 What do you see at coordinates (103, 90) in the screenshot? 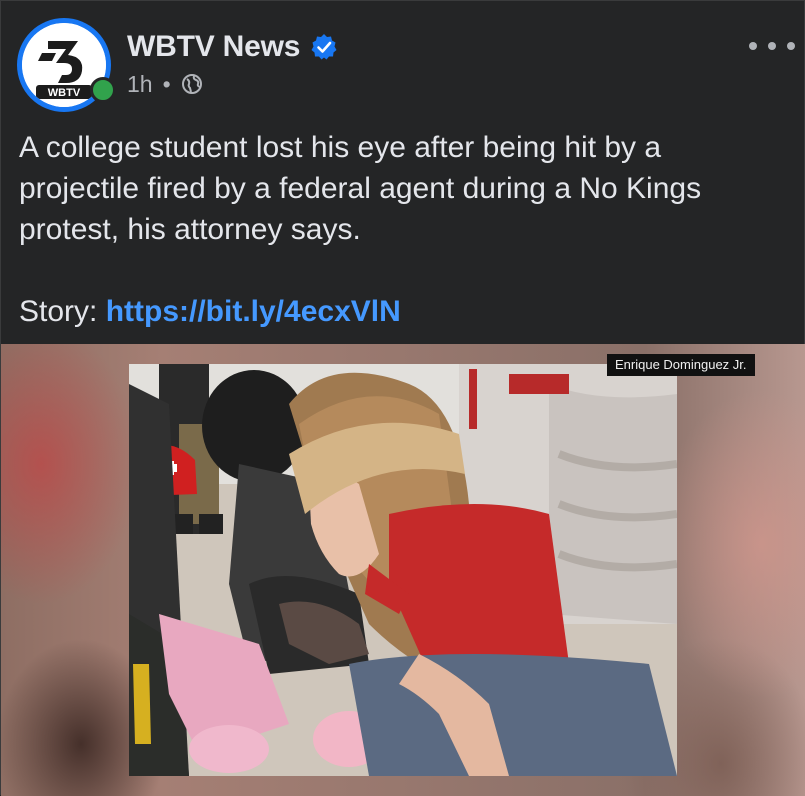
I see `online-status-dot` at bounding box center [103, 90].